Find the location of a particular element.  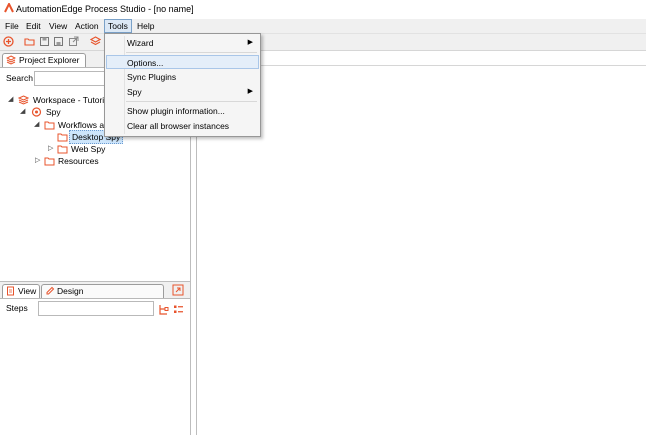

tab-design-label: Design is located at coordinates (70, 291).